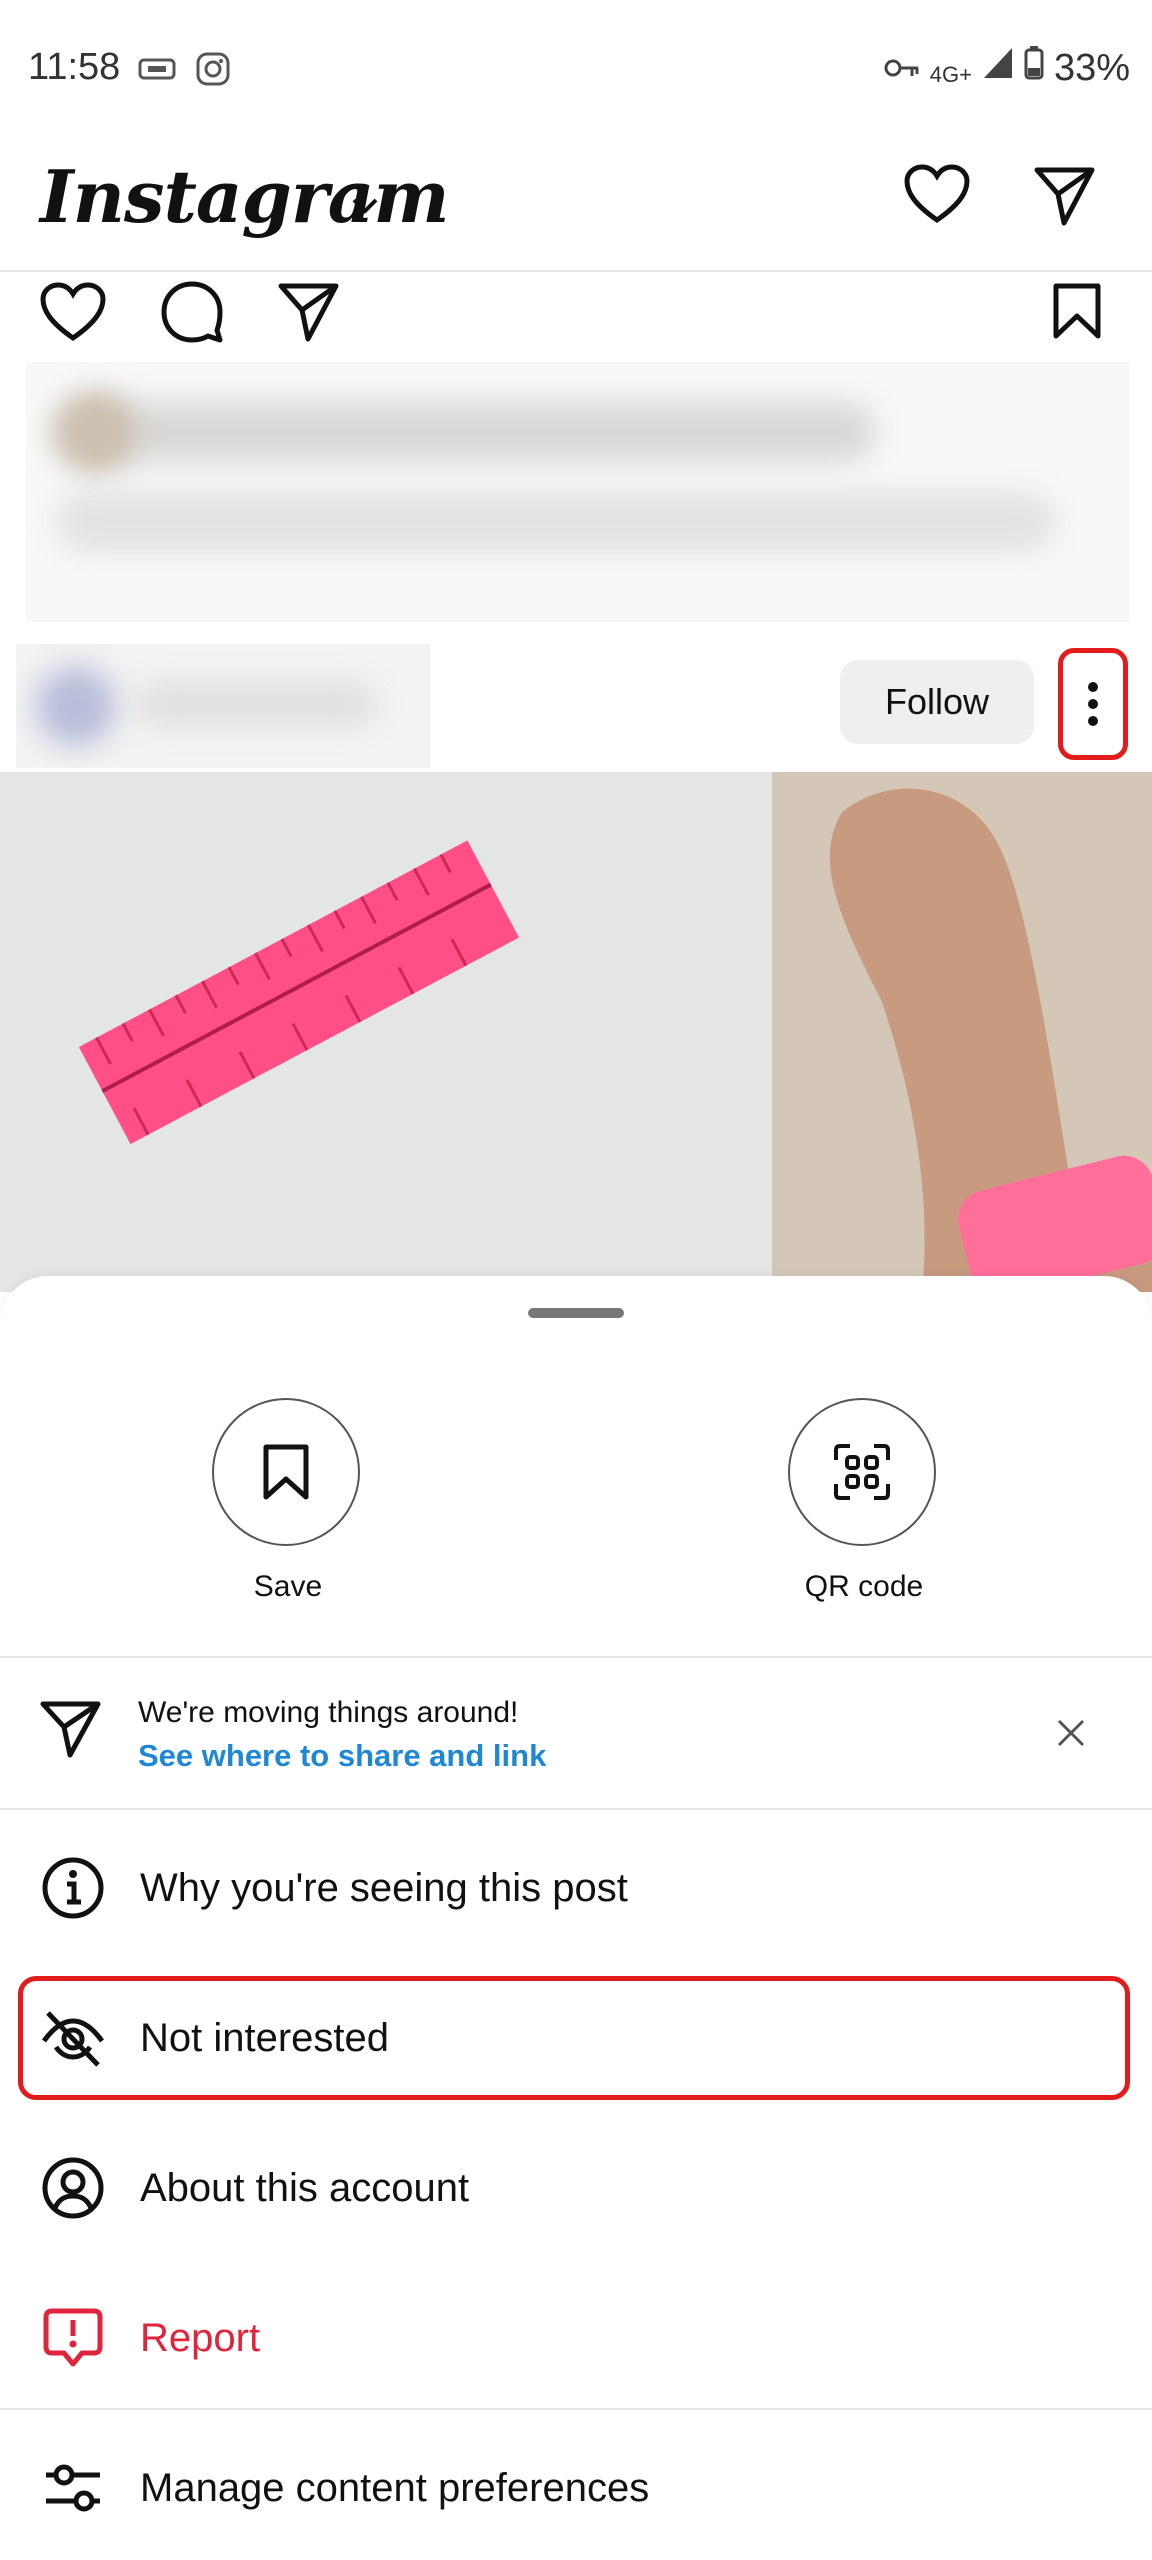  Describe the element at coordinates (213, 71) in the screenshot. I see `instagram-app-icon` at that location.